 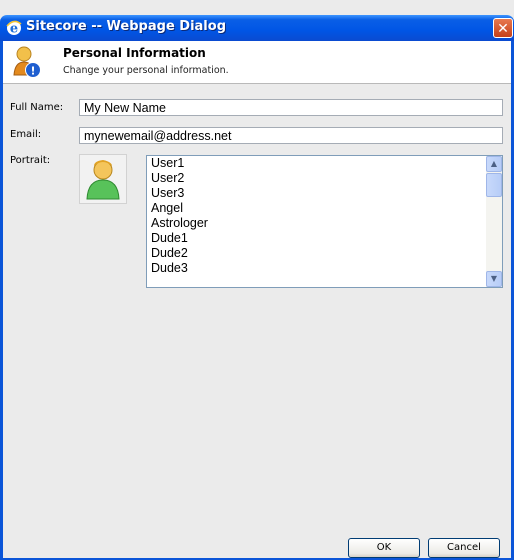 I want to click on close-icon: ✕, so click(x=503, y=29).